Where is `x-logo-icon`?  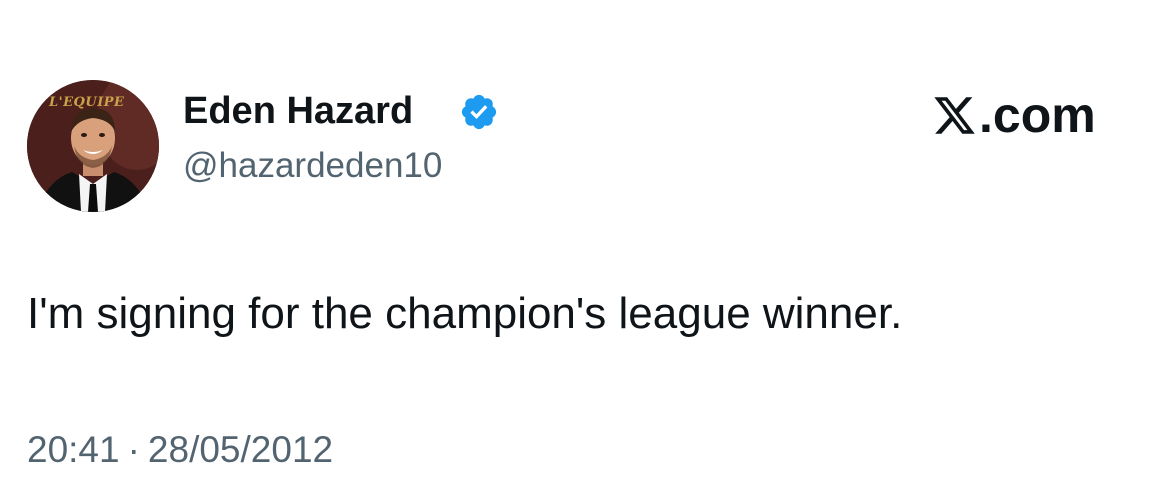 x-logo-icon is located at coordinates (954, 115).